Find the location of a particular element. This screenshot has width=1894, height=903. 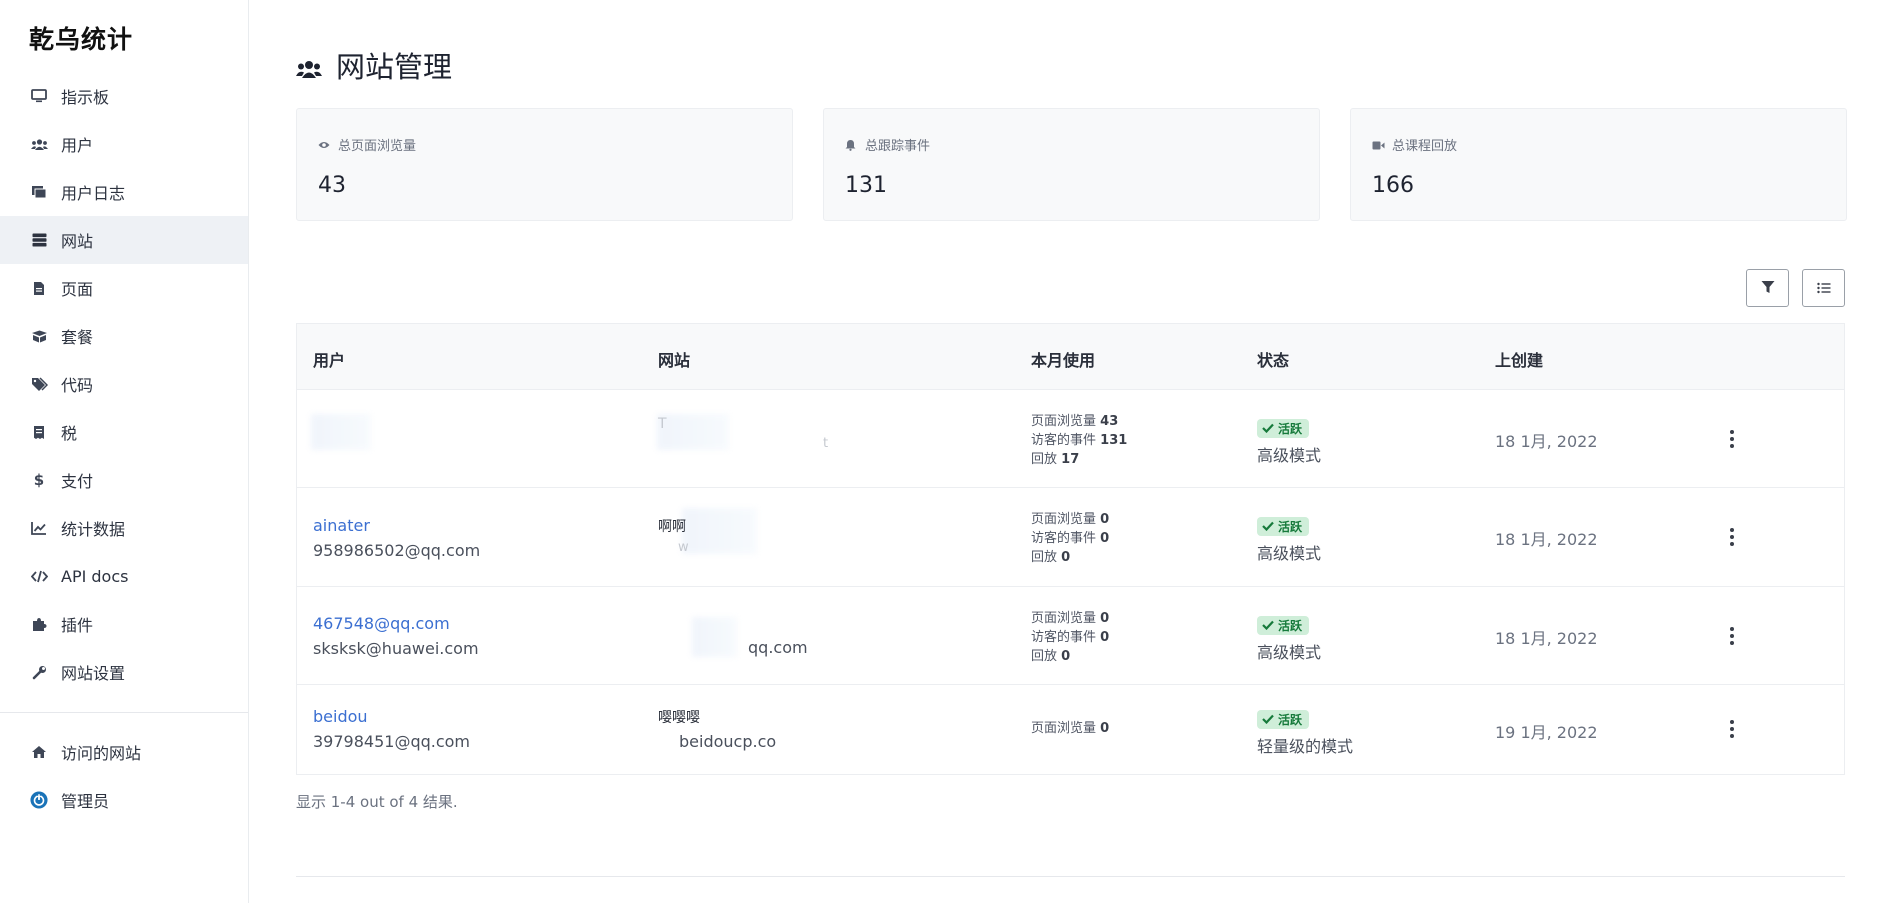

sidebar-item-api-docs: API docs is located at coordinates (124, 576).